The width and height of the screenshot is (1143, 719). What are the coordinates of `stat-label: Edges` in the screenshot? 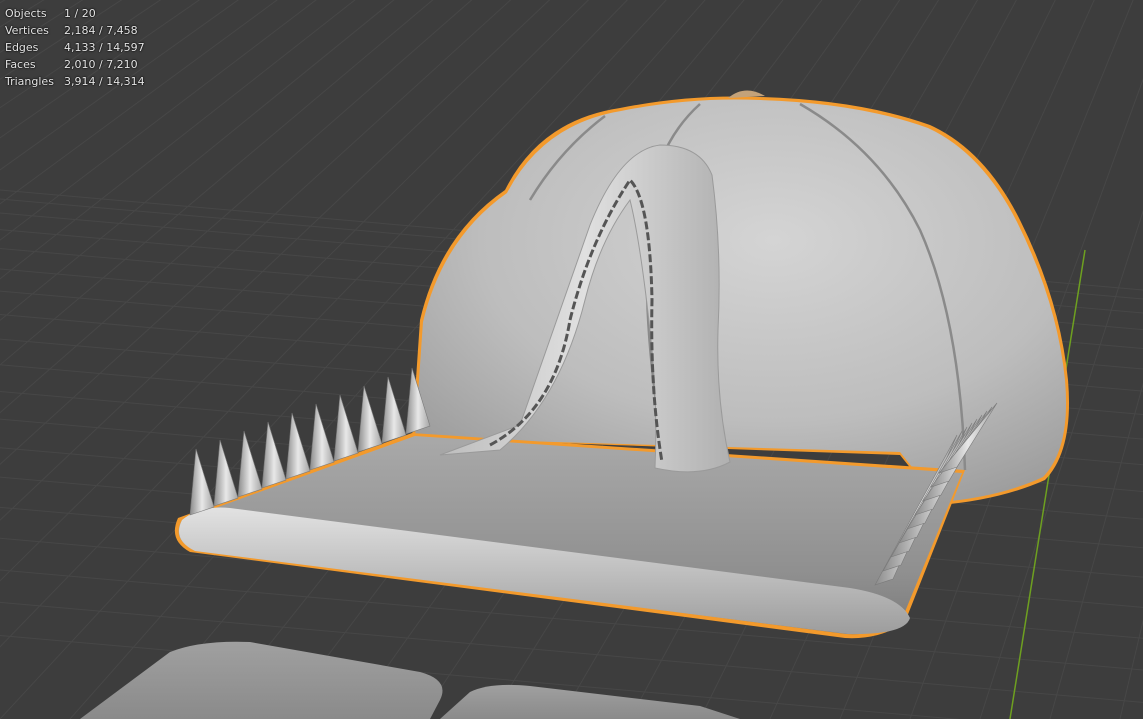 It's located at (22, 47).